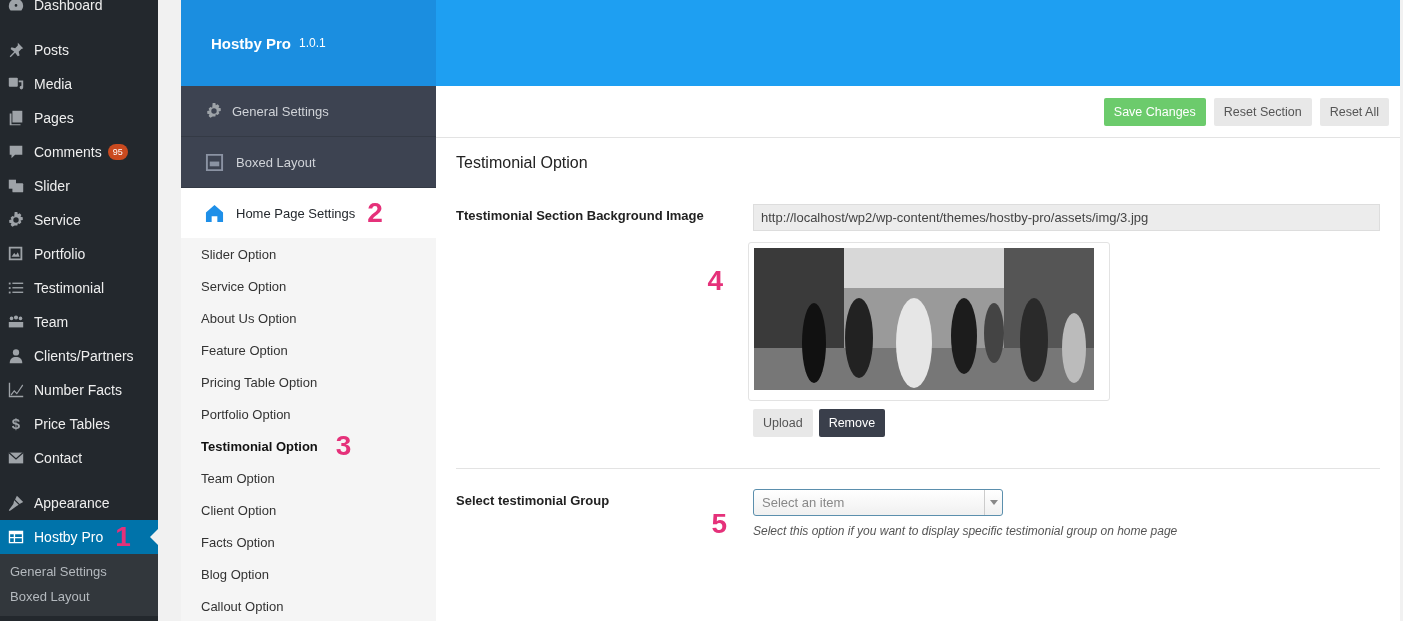 The image size is (1403, 621). What do you see at coordinates (244, 350) in the screenshot?
I see `option-link: Feature Option` at bounding box center [244, 350].